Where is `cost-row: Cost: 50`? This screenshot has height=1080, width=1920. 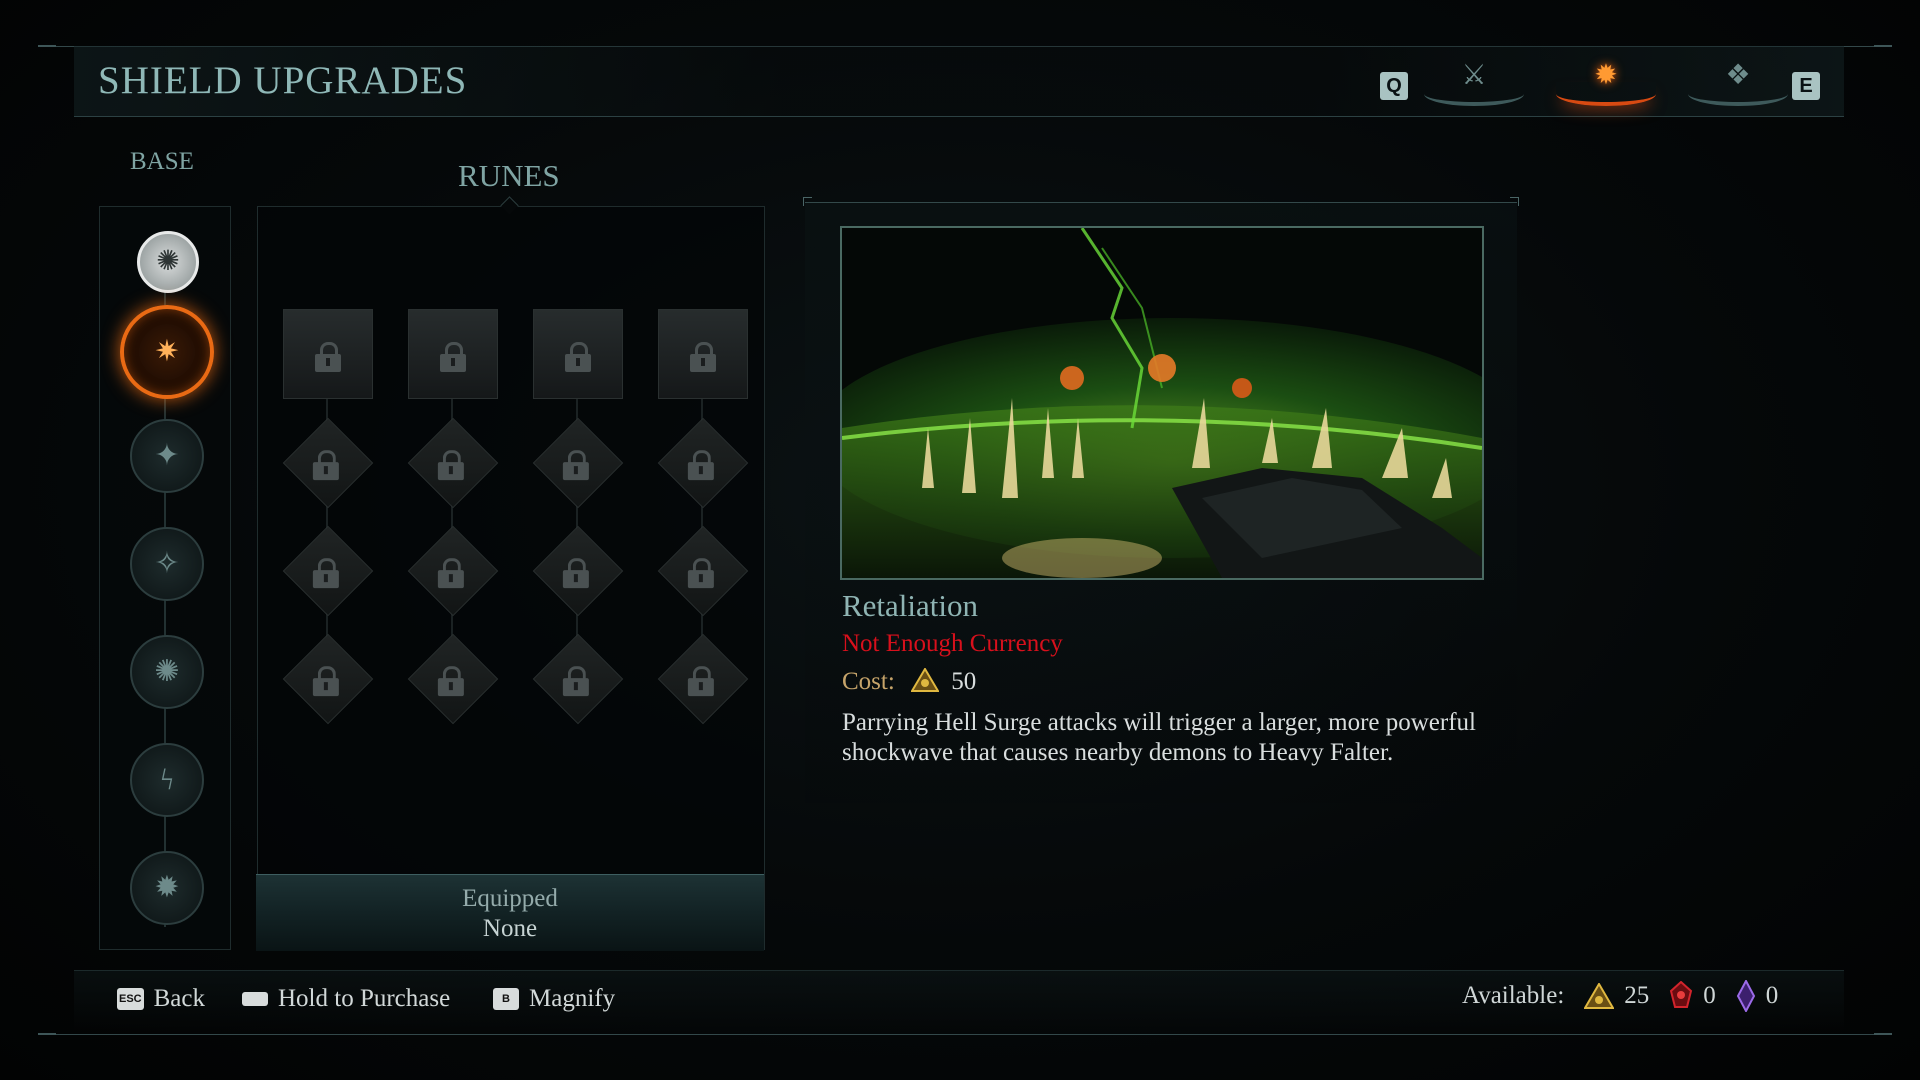 cost-row: Cost: 50 is located at coordinates (909, 681).